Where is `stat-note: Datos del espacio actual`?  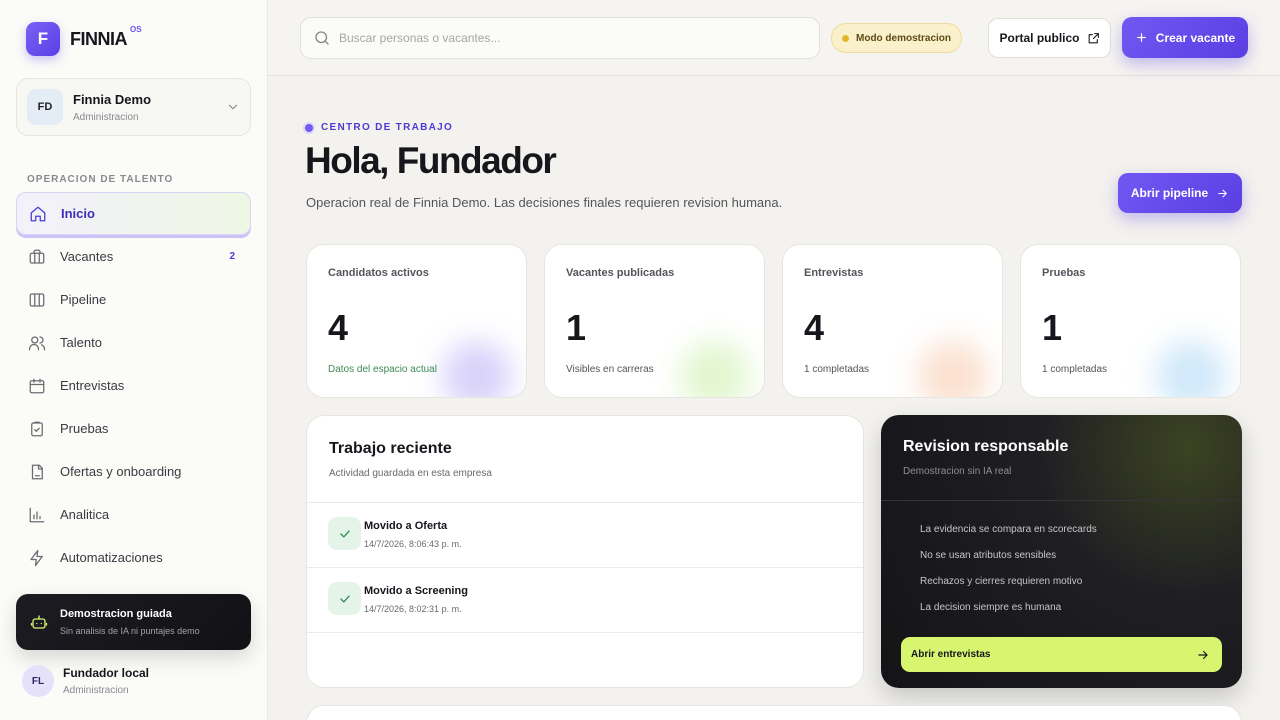 stat-note: Datos del espacio actual is located at coordinates (382, 369).